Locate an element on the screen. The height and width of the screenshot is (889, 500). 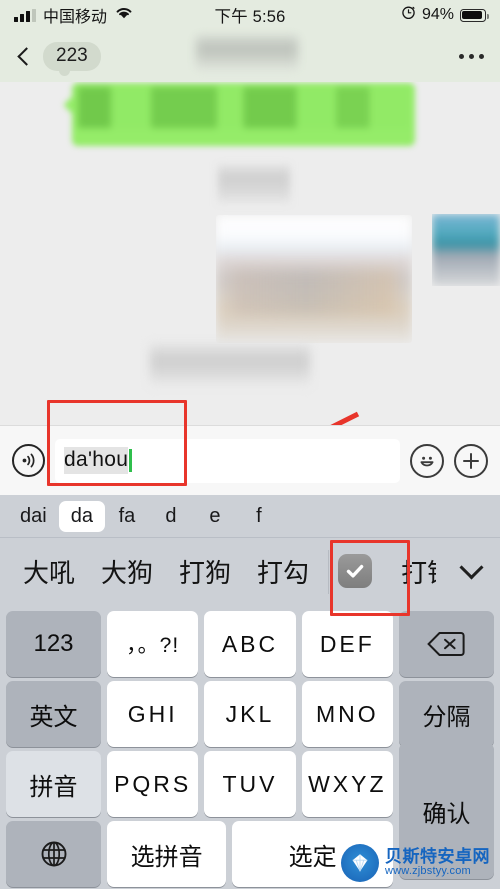
pinyin-option-1: da is located at coordinates (81, 516).